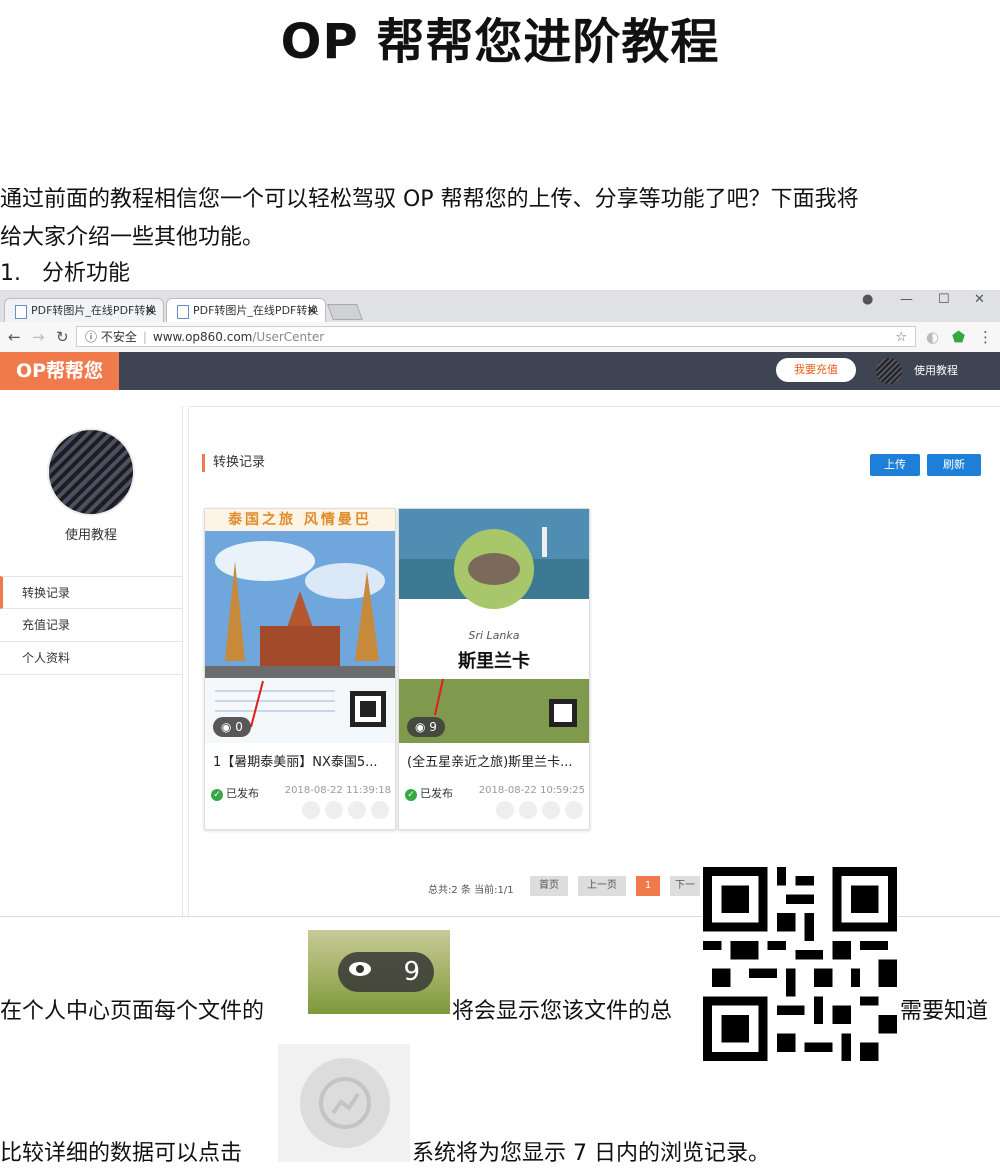 The image size is (1000, 1170). I want to click on pager-first-button: 首页, so click(549, 886).